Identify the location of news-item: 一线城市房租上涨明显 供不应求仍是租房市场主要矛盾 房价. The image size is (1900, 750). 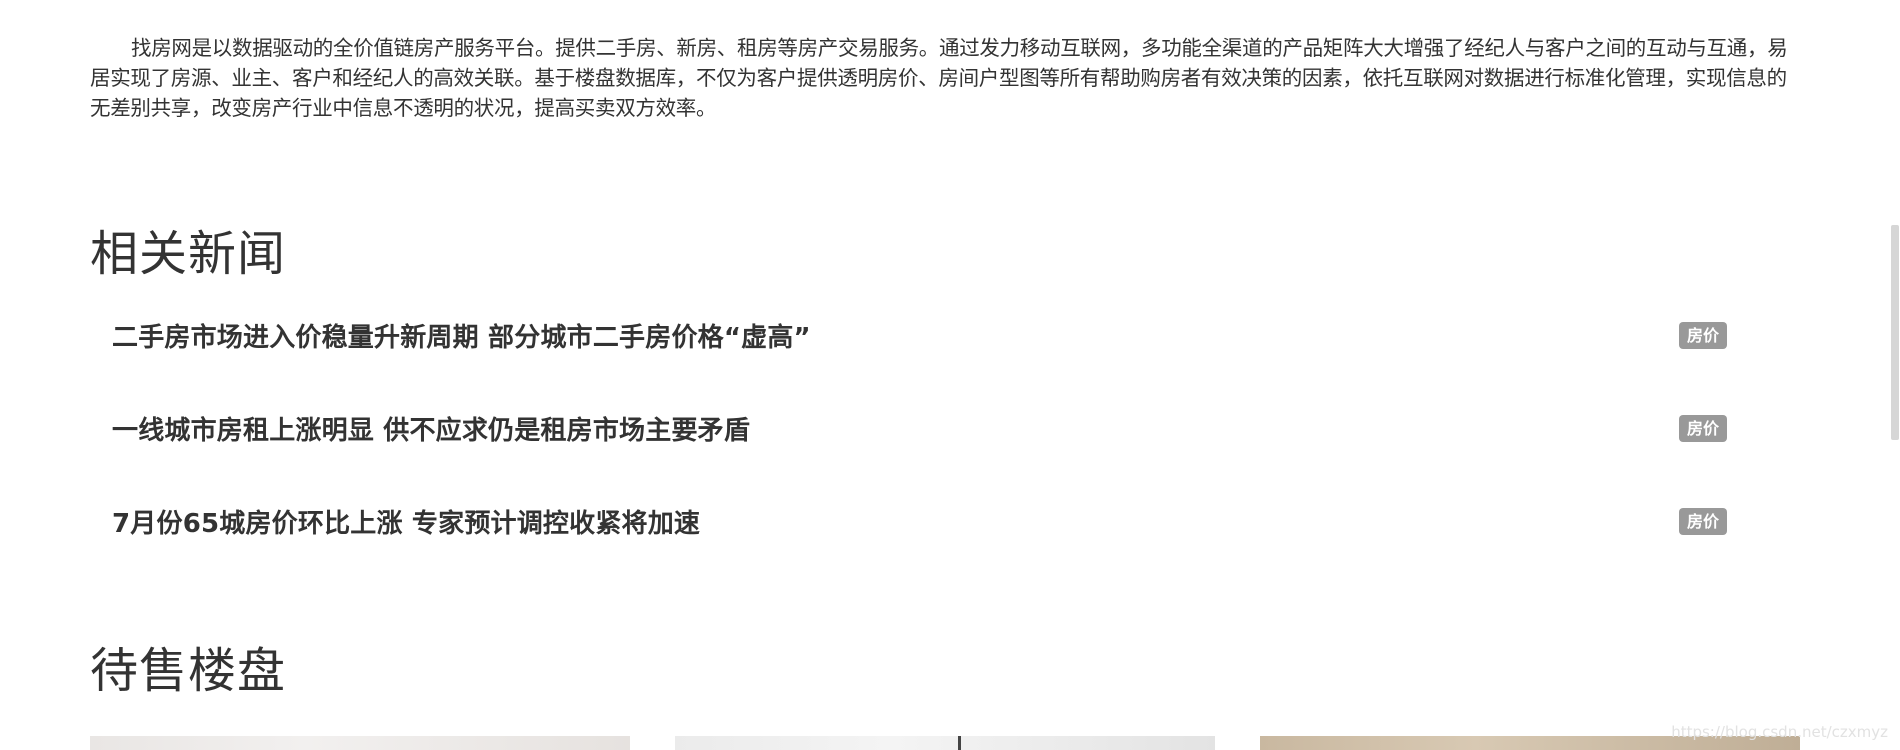
(910, 451).